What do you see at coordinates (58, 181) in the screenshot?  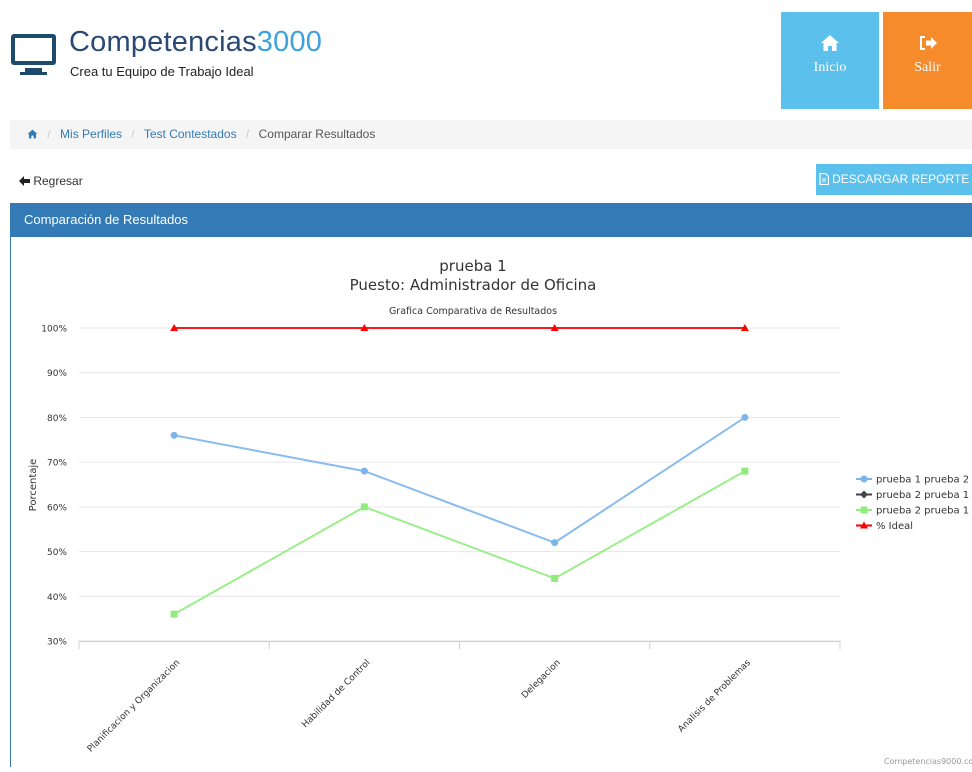 I see `back-label: Regresar` at bounding box center [58, 181].